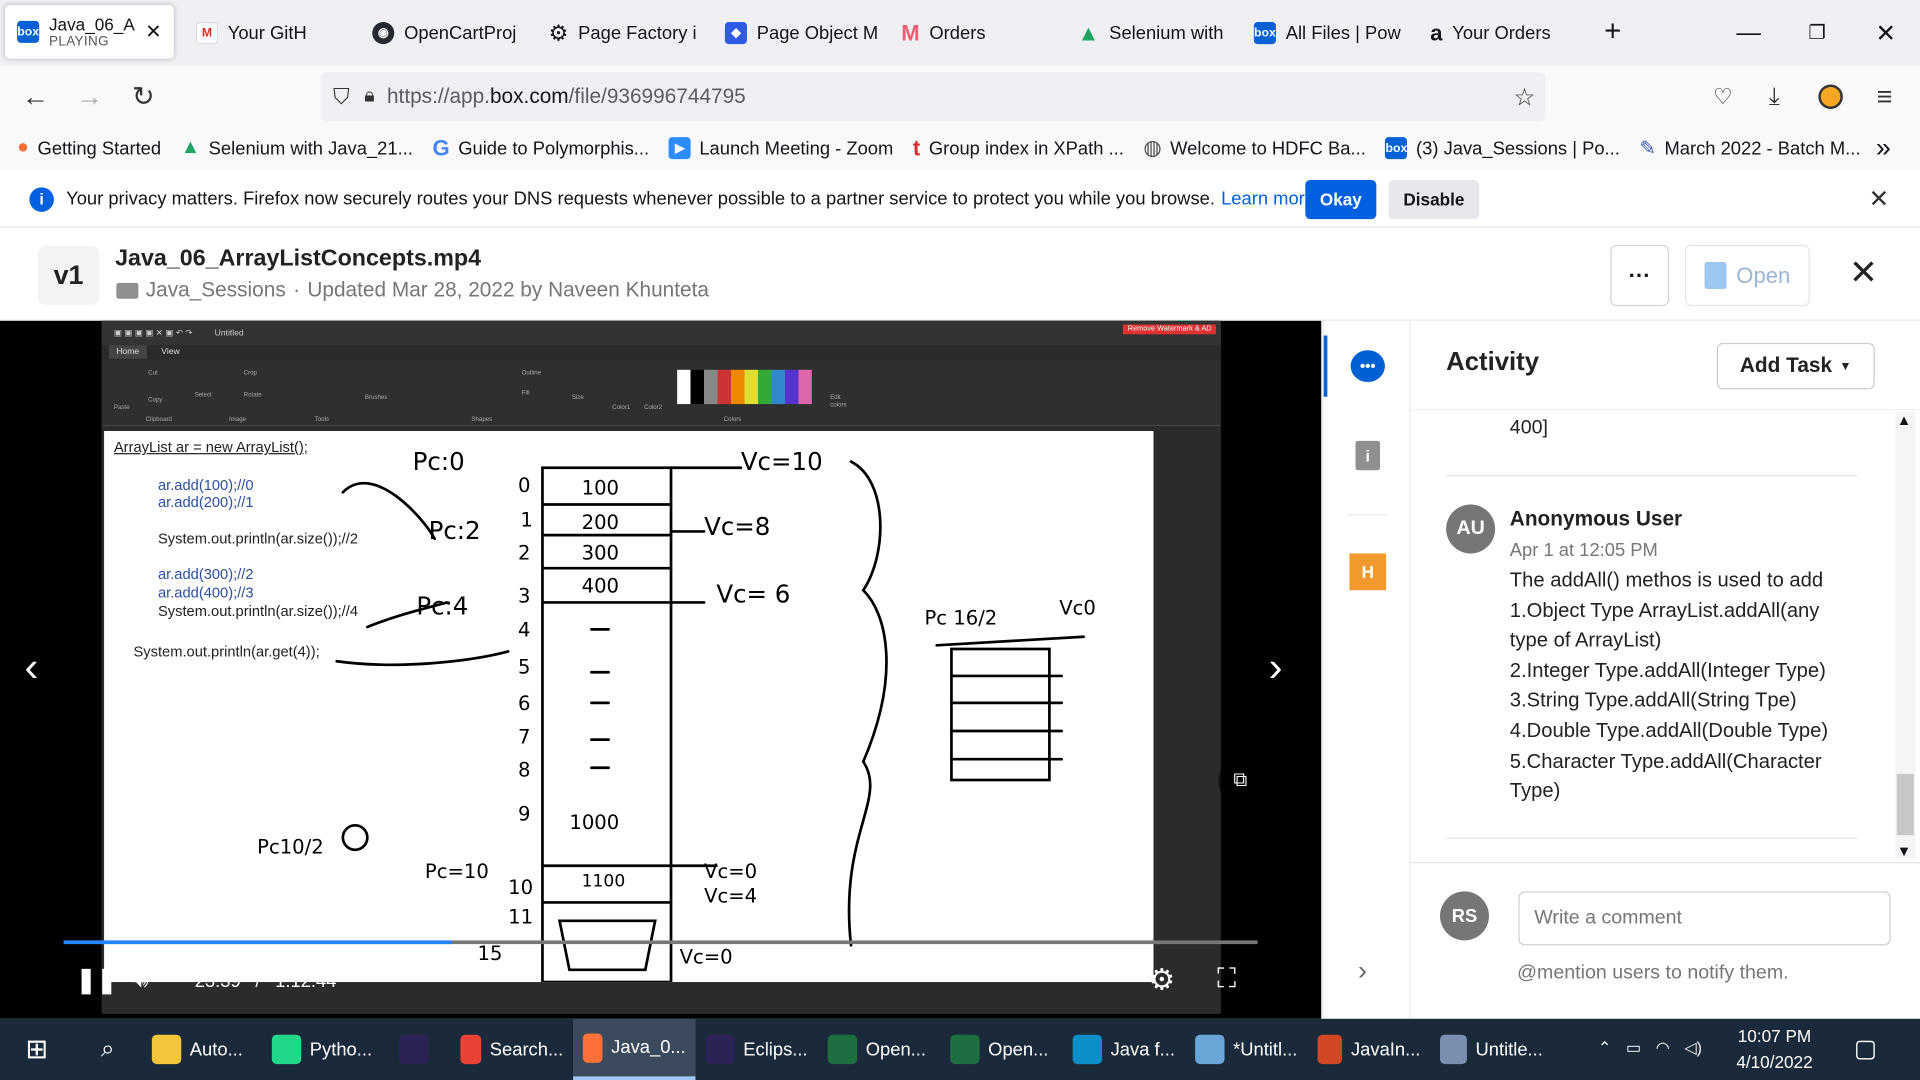 This screenshot has width=1920, height=1080. I want to click on tab-label: Page Object M, so click(817, 33).